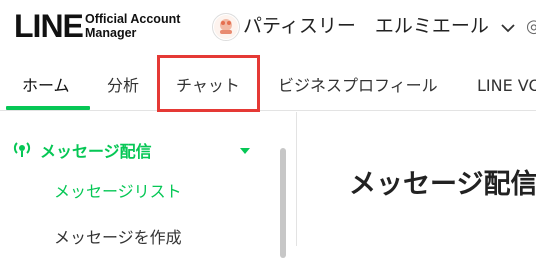  I want to click on sidebar-item-create-message: メッセージを作成, so click(118, 236).